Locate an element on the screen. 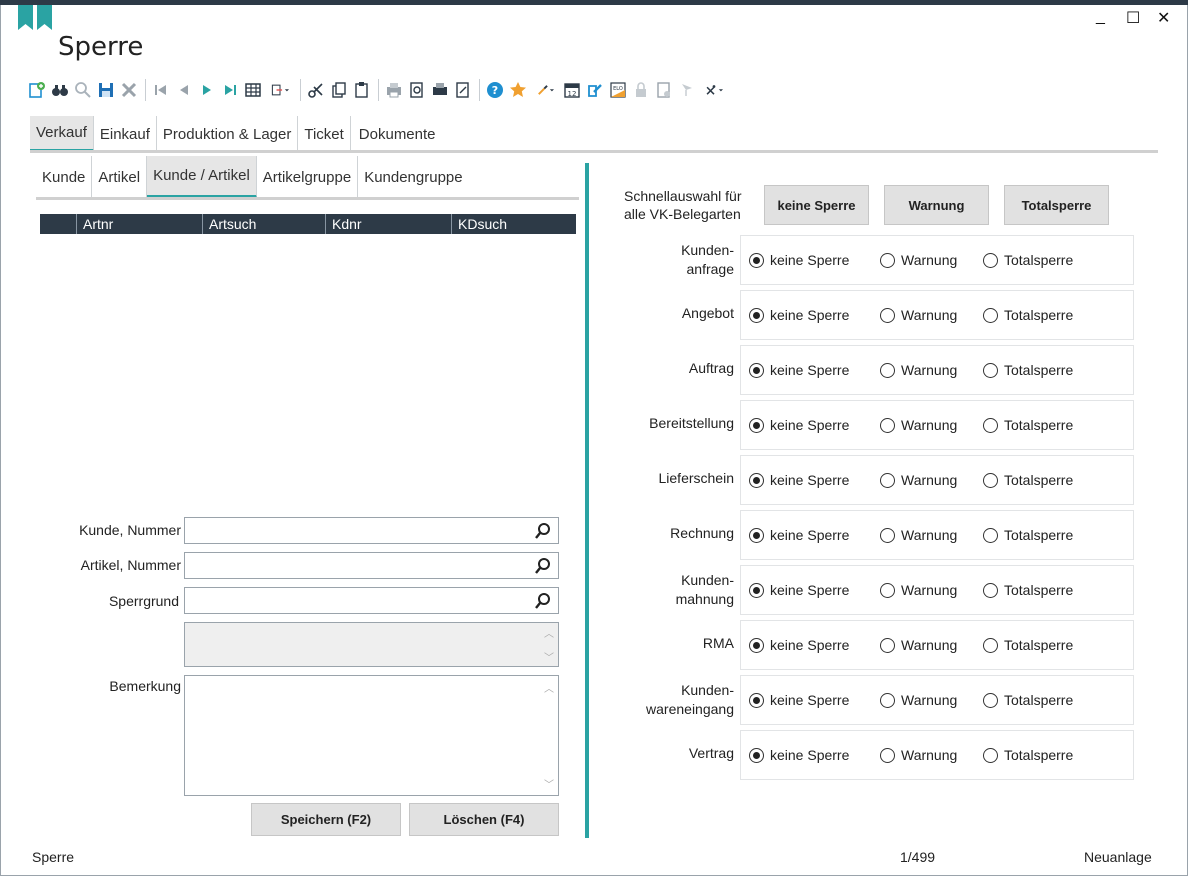 Image resolution: width=1188 pixels, height=876 pixels. tab-produktion-lager: Produktion & Lager is located at coordinates (228, 134).